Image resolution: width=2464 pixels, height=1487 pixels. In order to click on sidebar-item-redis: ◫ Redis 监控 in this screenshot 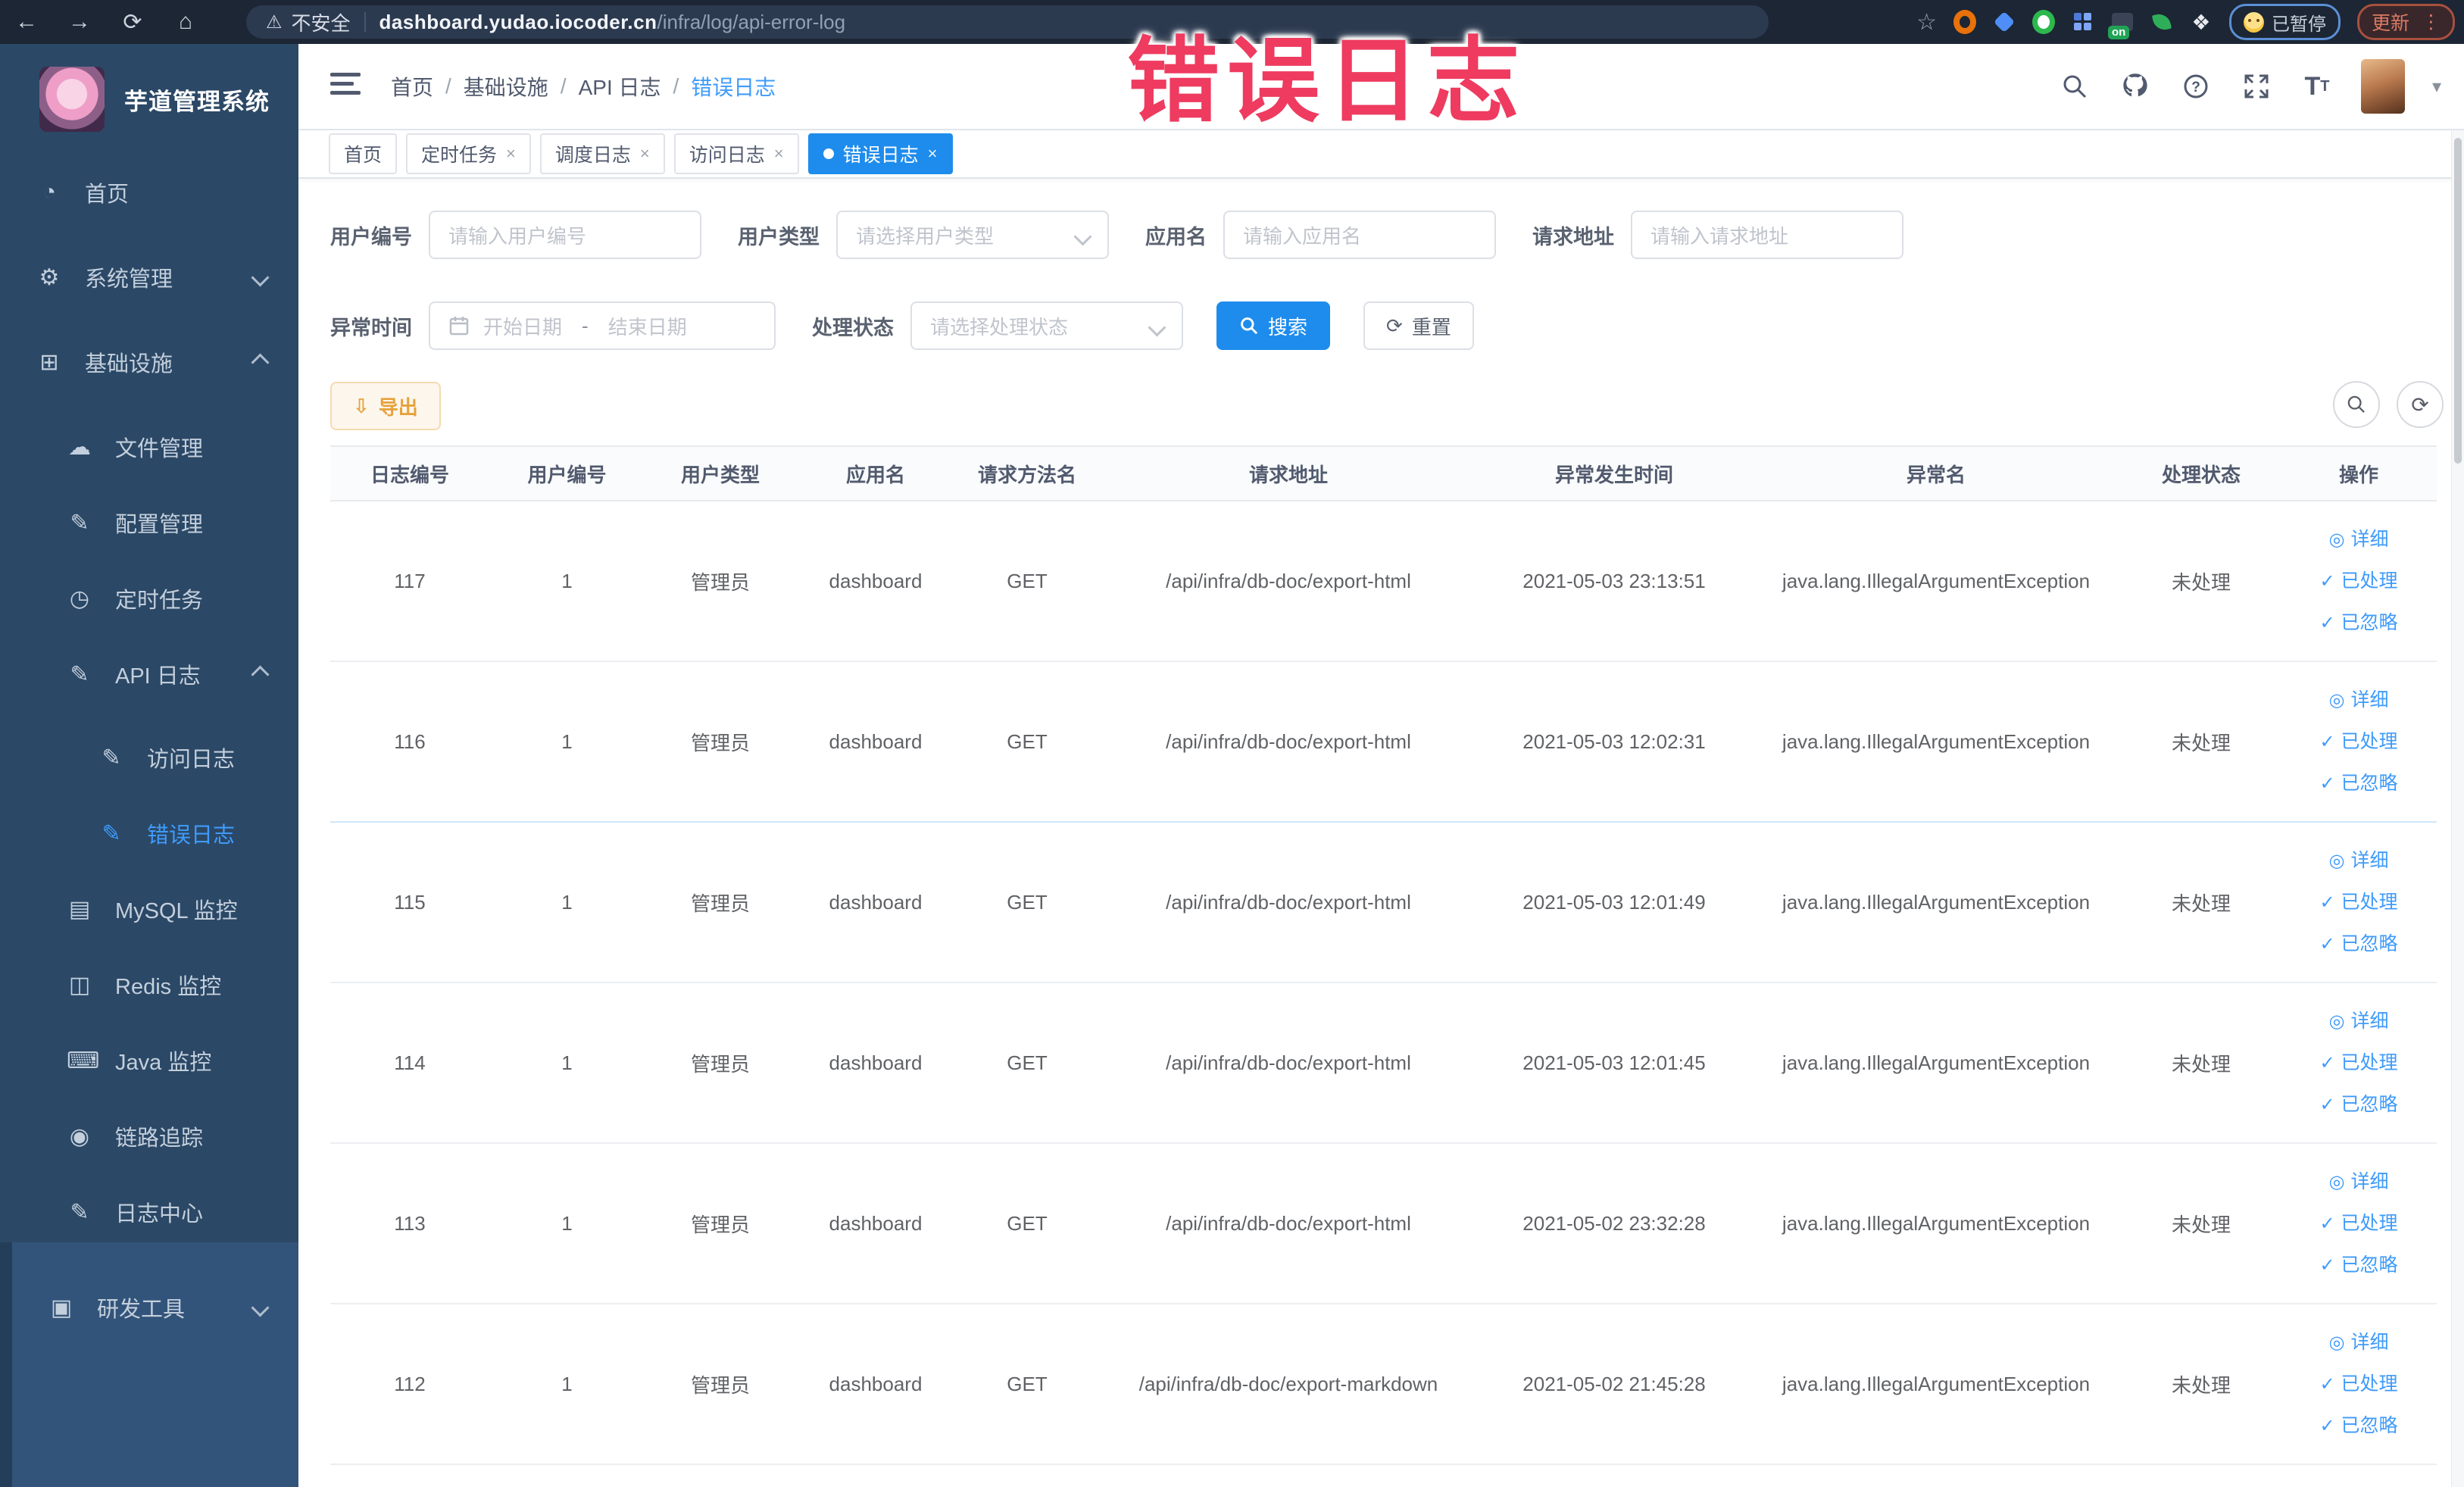, I will do `click(149, 985)`.